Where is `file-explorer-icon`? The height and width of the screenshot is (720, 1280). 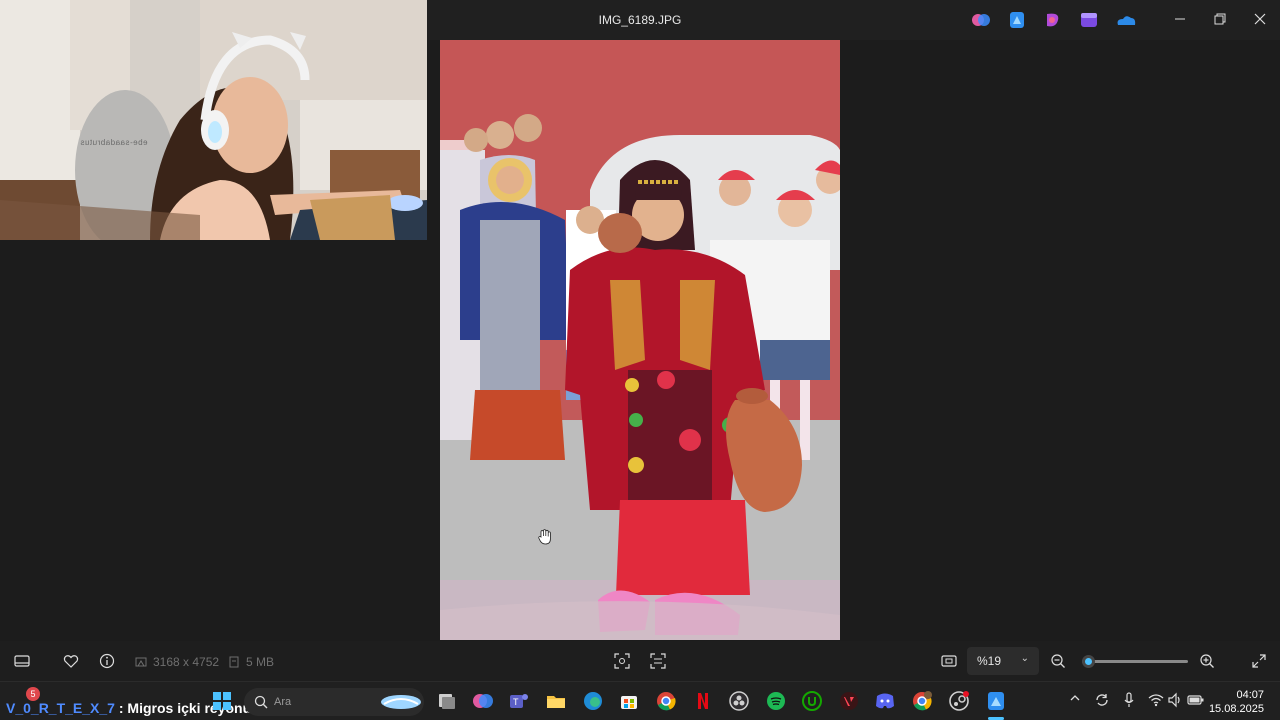 file-explorer-icon is located at coordinates (556, 702).